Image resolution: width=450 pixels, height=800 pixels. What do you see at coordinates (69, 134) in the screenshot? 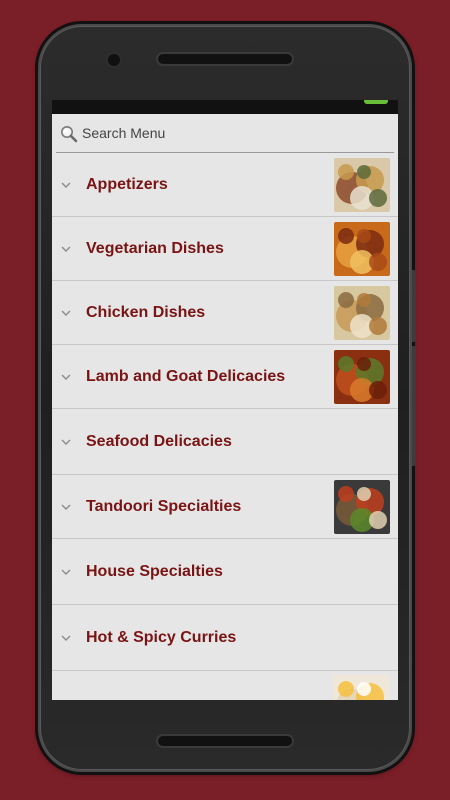
I see `search-icon` at bounding box center [69, 134].